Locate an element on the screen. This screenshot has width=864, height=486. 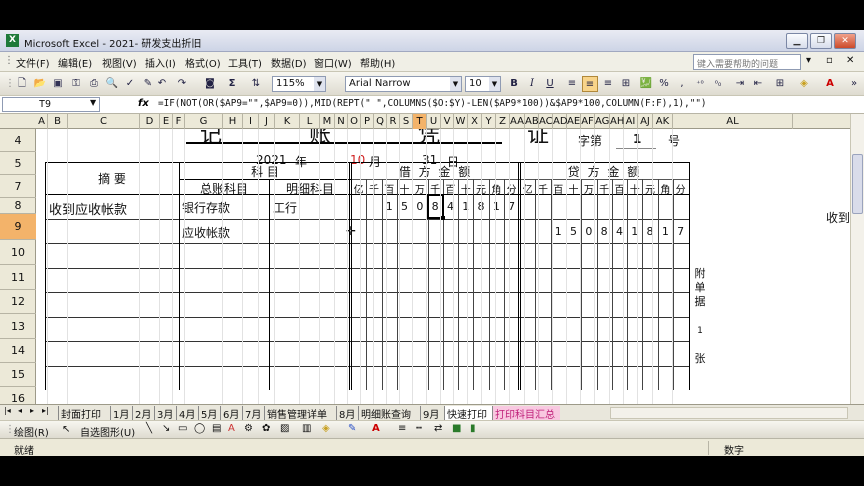
sort-ascending-icon: ⇅ is located at coordinates (256, 84).